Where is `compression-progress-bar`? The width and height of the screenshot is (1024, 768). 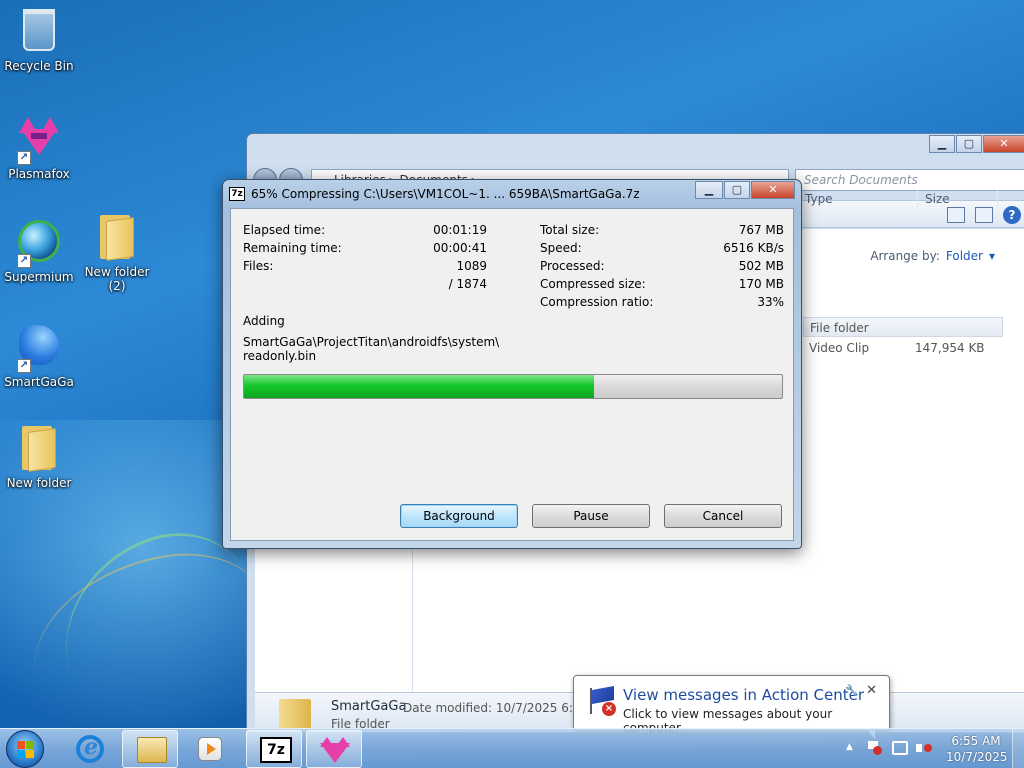
compression-progress-bar is located at coordinates (513, 386).